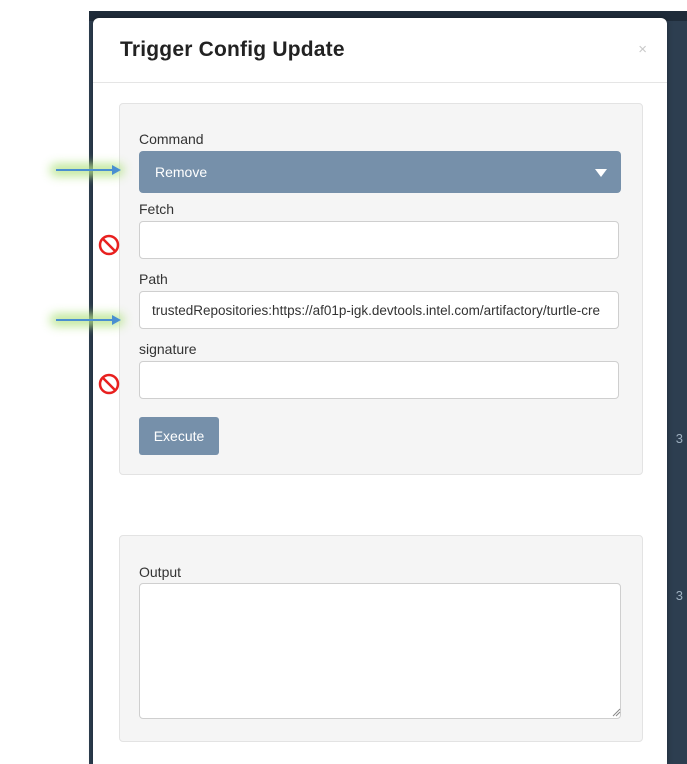 This screenshot has height=764, width=687. What do you see at coordinates (171, 139) in the screenshot?
I see `command-label: Command` at bounding box center [171, 139].